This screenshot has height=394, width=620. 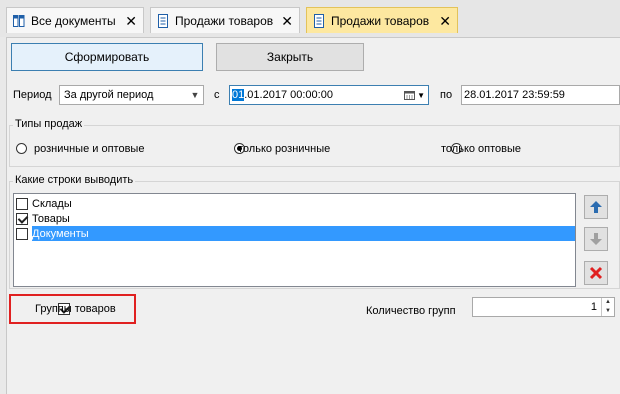 I want to click on period-label: Период, so click(x=32, y=95).